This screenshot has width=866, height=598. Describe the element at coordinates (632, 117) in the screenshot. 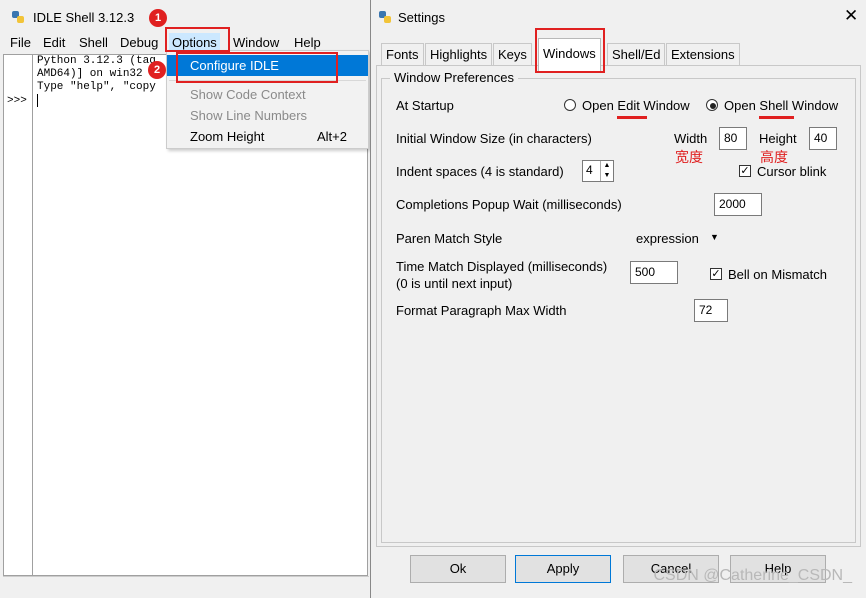

I see `annotation-underline-edit` at that location.